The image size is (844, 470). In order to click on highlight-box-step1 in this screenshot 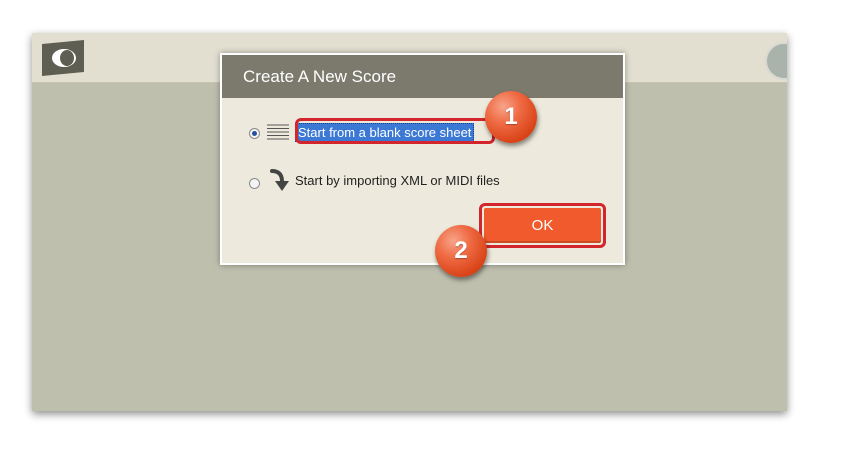, I will do `click(395, 131)`.